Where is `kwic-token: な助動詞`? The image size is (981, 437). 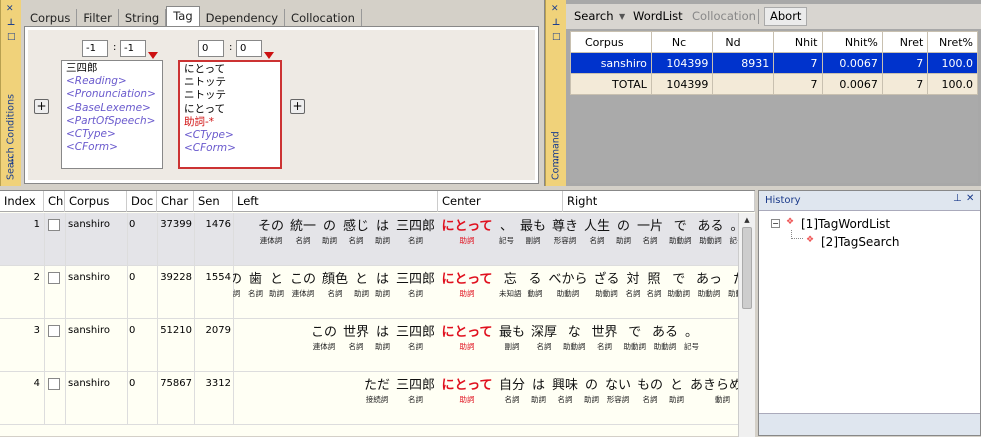 kwic-token: な助動詞 is located at coordinates (574, 337).